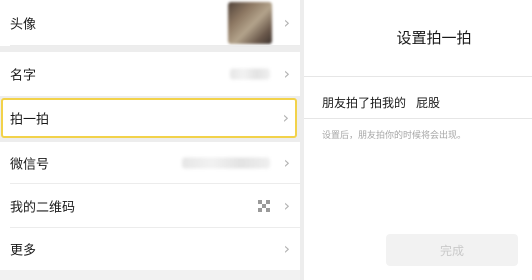  Describe the element at coordinates (226, 163) in the screenshot. I see `wechat-id-value-blurred` at that location.